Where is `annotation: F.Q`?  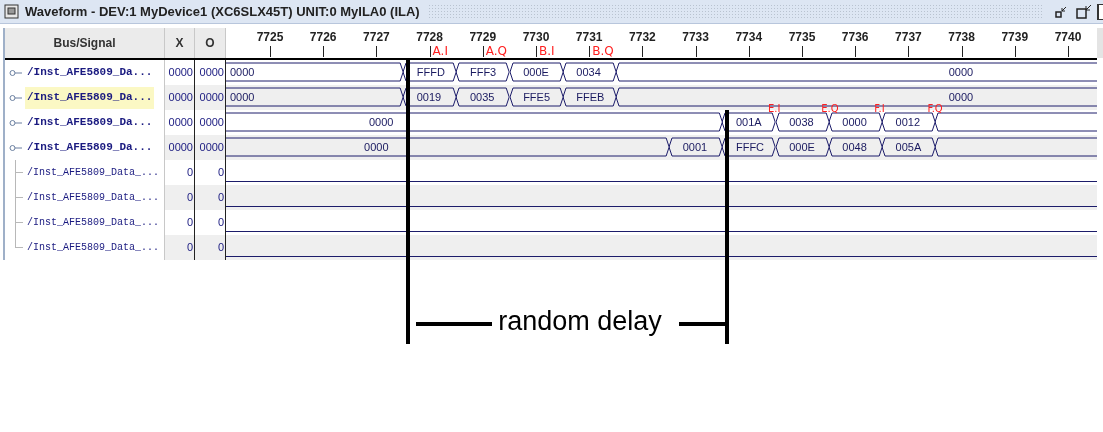 annotation: F.Q is located at coordinates (935, 109).